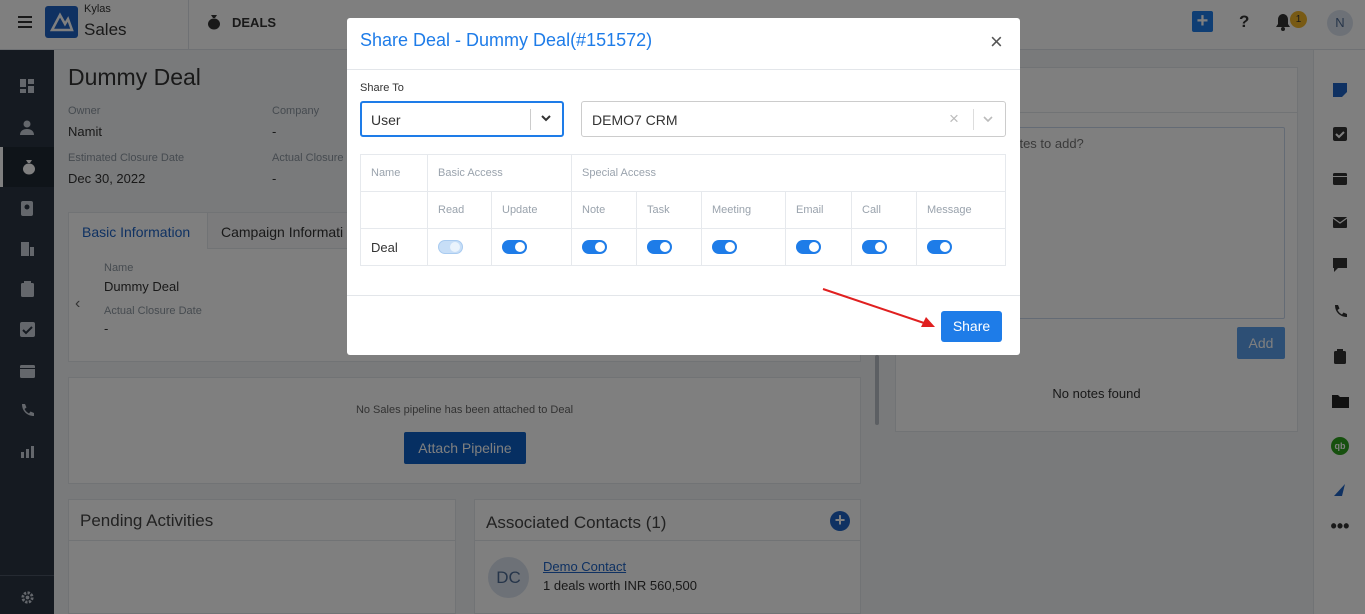  Describe the element at coordinates (514, 247) in the screenshot. I see `update-toggle` at that location.